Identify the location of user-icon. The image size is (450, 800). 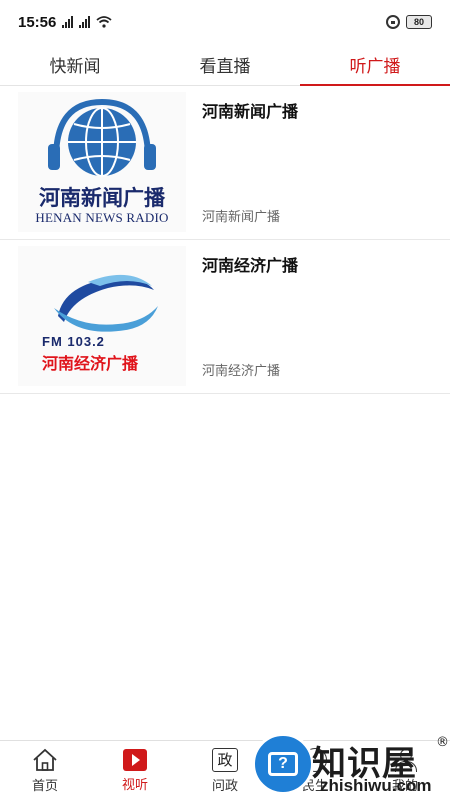
(405, 760).